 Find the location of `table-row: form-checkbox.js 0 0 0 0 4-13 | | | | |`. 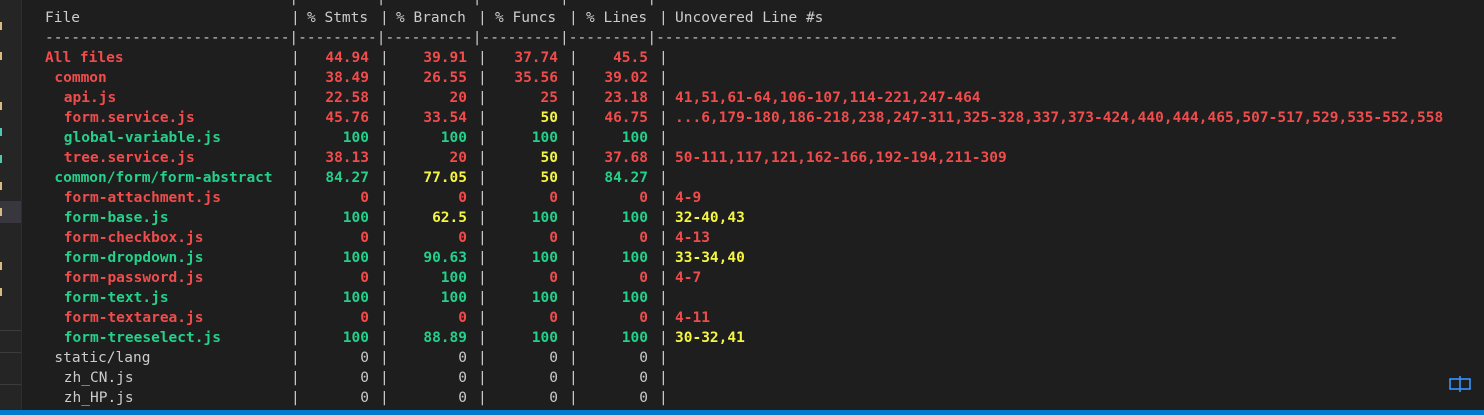

table-row: form-checkbox.js 0 0 0 0 4-13 | | | | | is located at coordinates (752, 238).